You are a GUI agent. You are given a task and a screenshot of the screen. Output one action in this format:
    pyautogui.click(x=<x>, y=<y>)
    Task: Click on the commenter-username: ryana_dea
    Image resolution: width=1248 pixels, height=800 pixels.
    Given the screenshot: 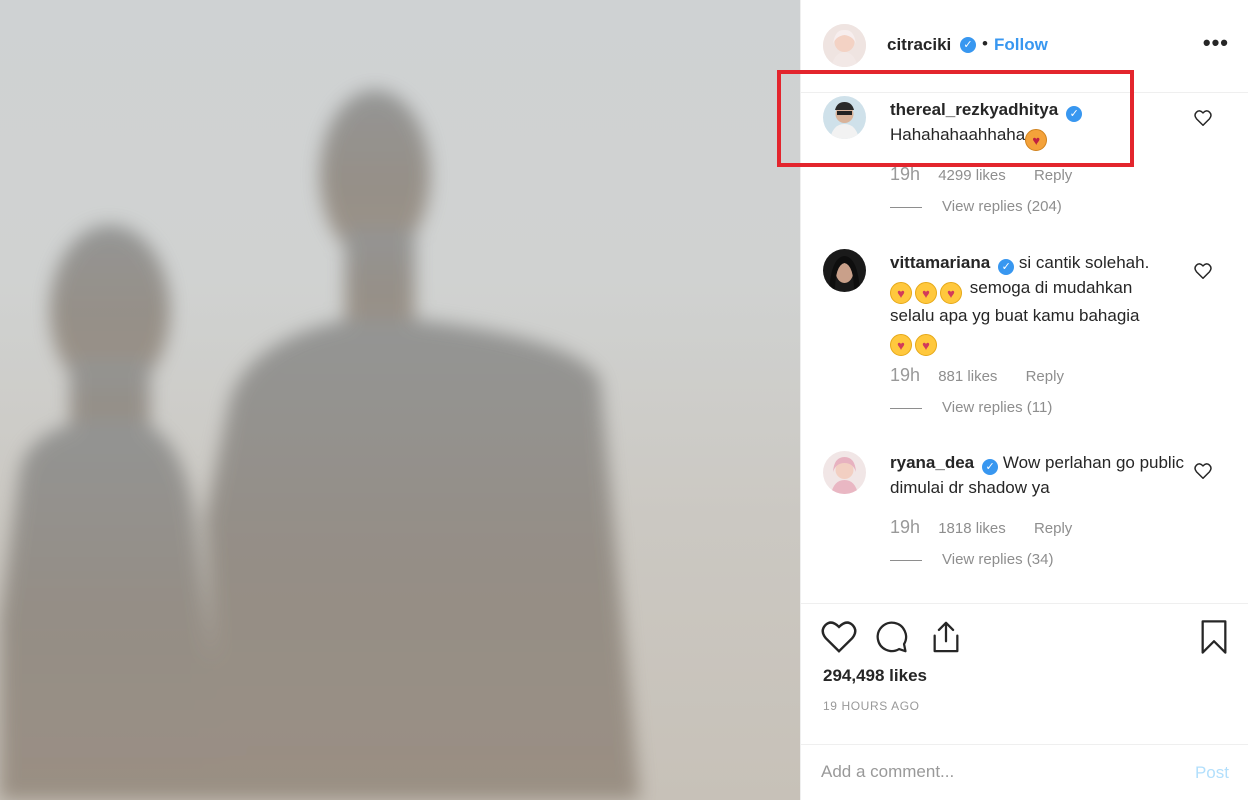 What is the action you would take?
    pyautogui.click(x=932, y=462)
    